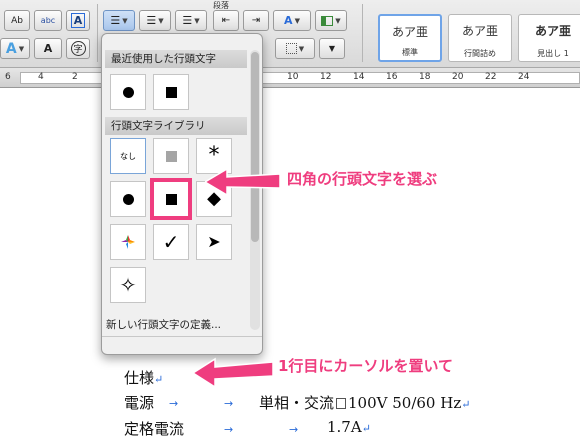  What do you see at coordinates (75, 77) in the screenshot?
I see `ruler-number: 2` at bounding box center [75, 77].